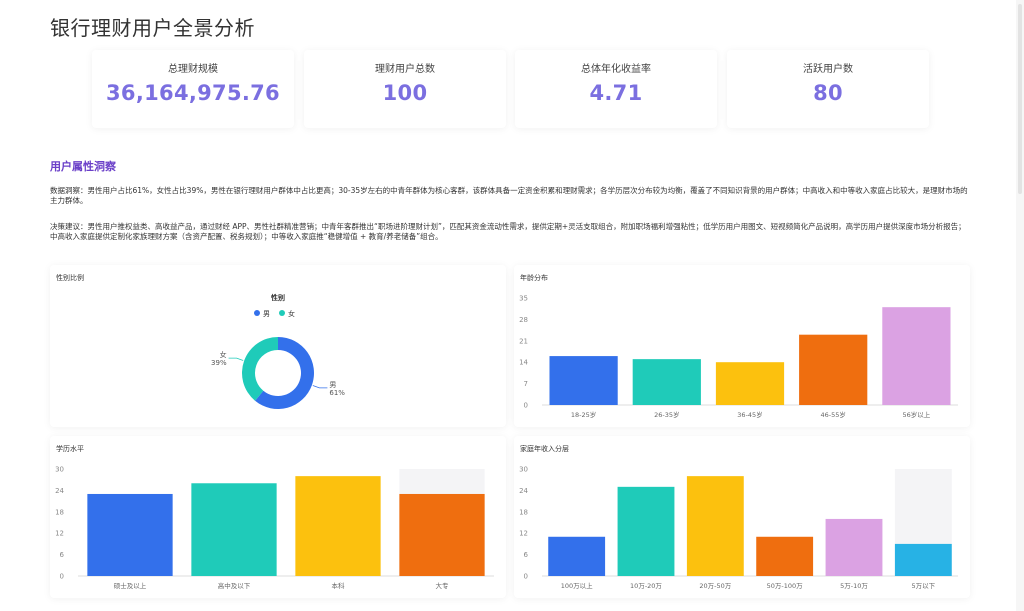  I want to click on y-tick-label: 14, so click(523, 363).